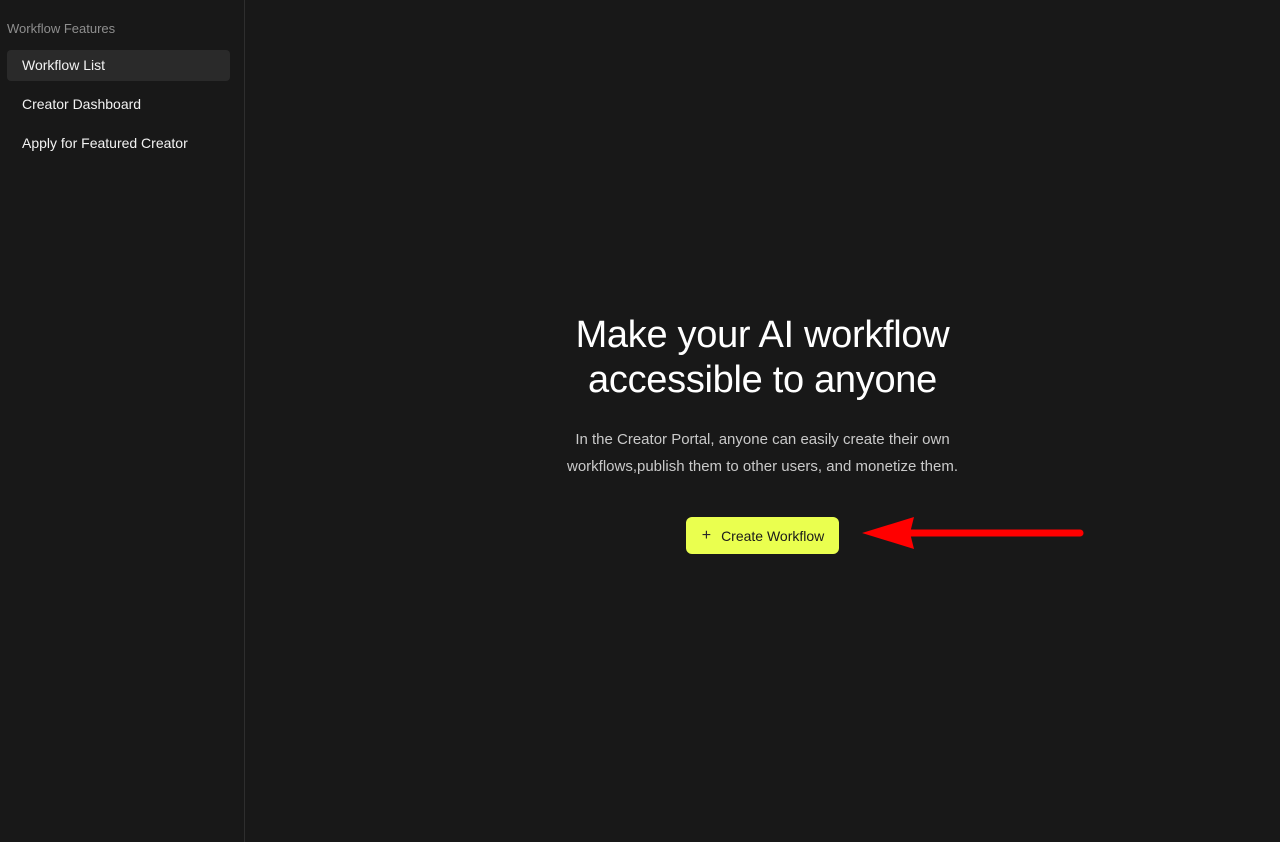  I want to click on plus-icon: +, so click(706, 535).